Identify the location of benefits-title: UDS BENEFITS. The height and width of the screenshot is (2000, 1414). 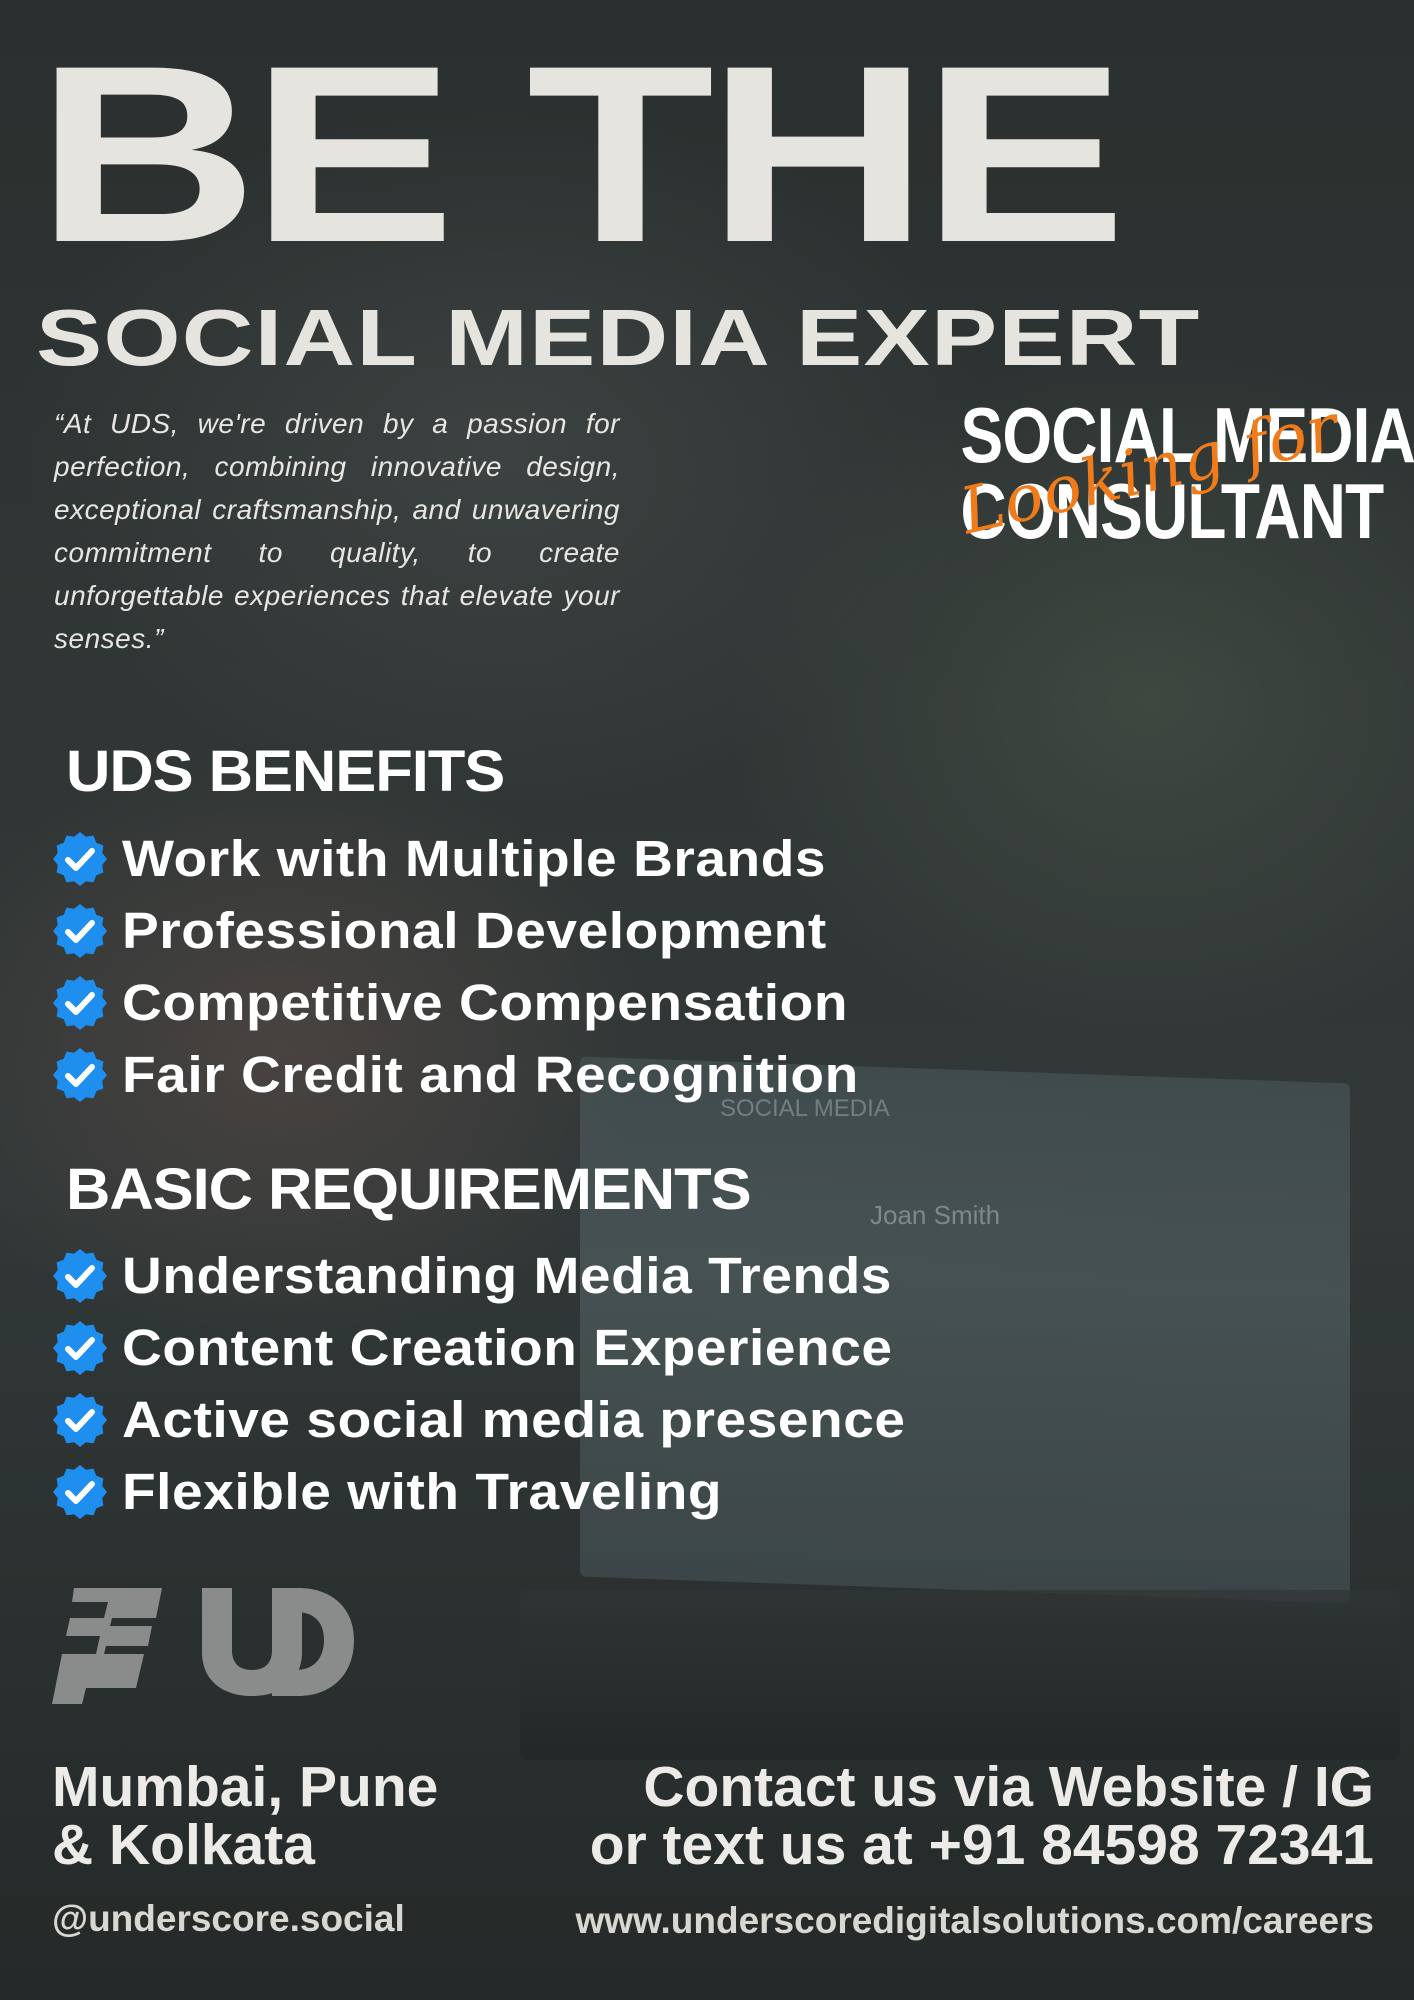
(285, 771).